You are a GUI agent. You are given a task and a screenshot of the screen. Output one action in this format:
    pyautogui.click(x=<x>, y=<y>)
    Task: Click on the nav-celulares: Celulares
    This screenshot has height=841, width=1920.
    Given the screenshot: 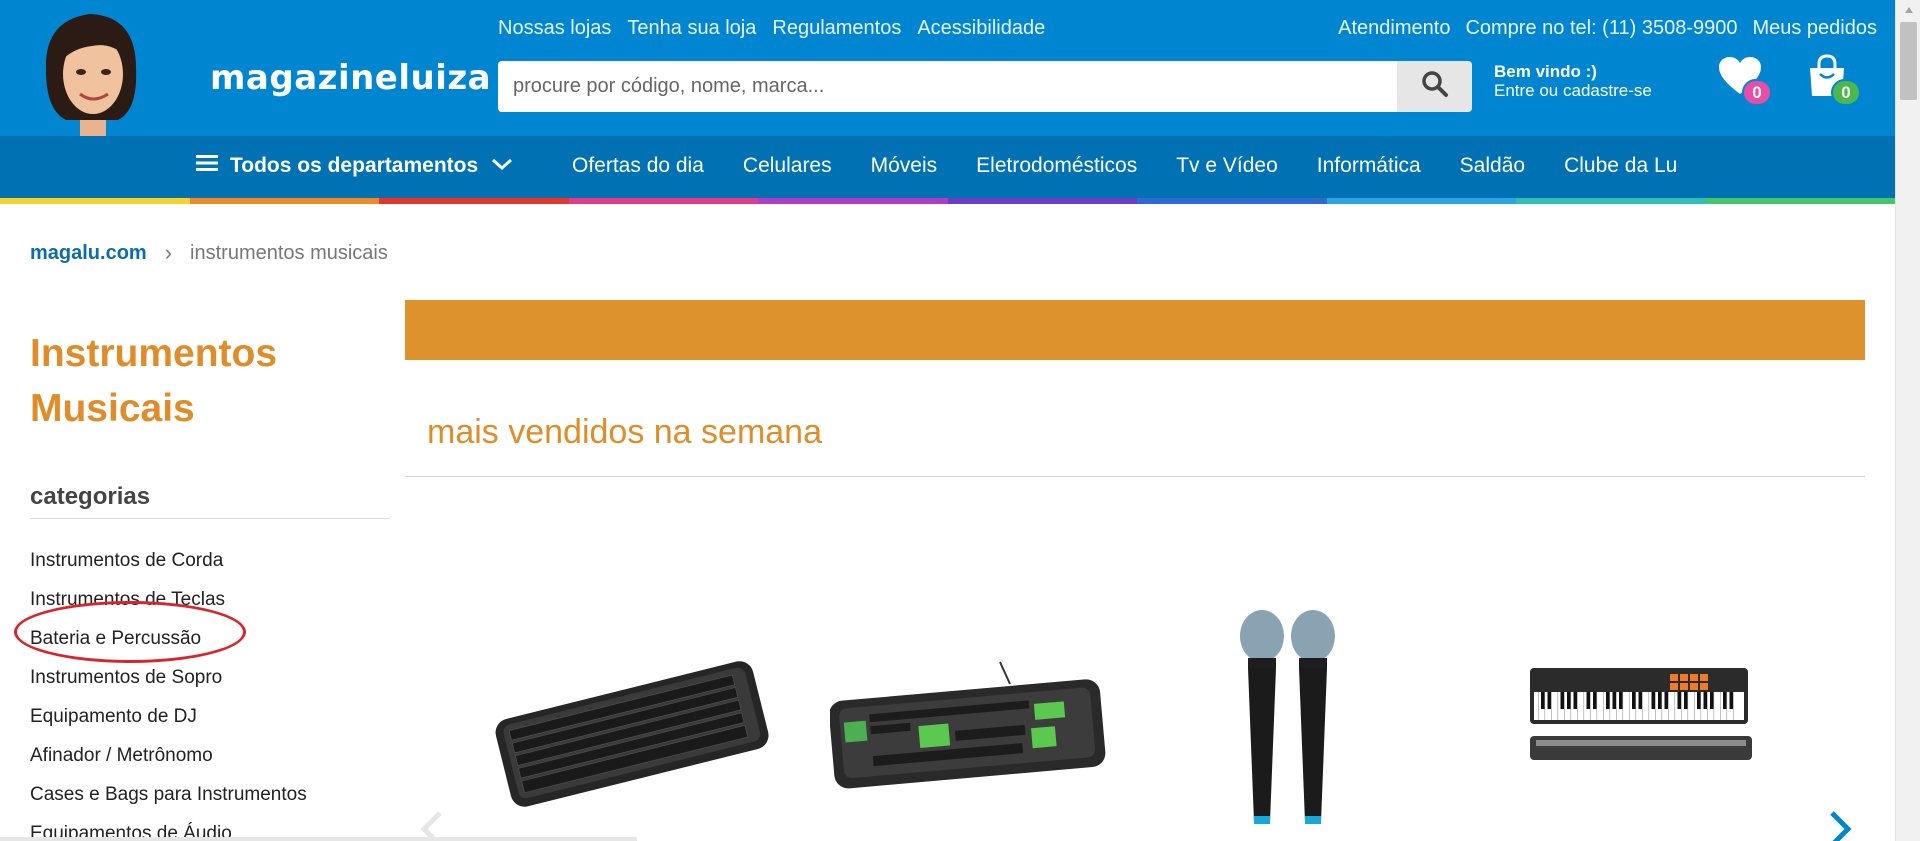 What is the action you would take?
    pyautogui.click(x=787, y=166)
    